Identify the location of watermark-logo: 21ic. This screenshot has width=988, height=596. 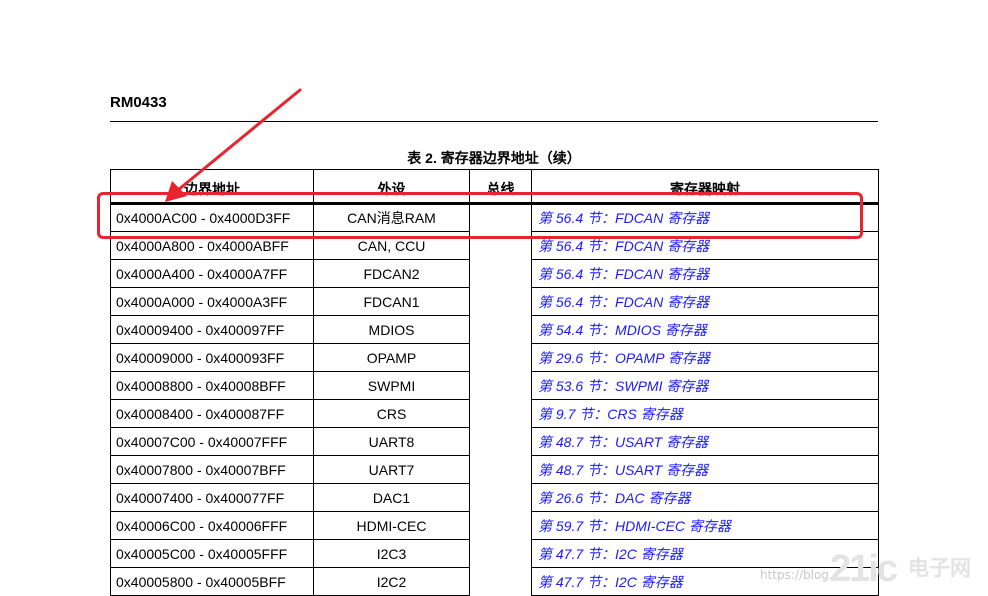
(864, 569).